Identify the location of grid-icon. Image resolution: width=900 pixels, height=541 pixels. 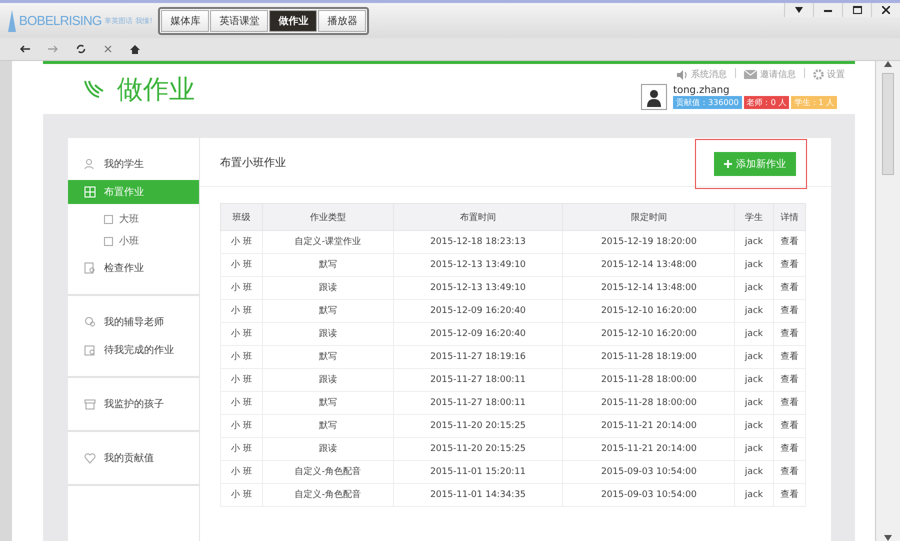
(90, 192).